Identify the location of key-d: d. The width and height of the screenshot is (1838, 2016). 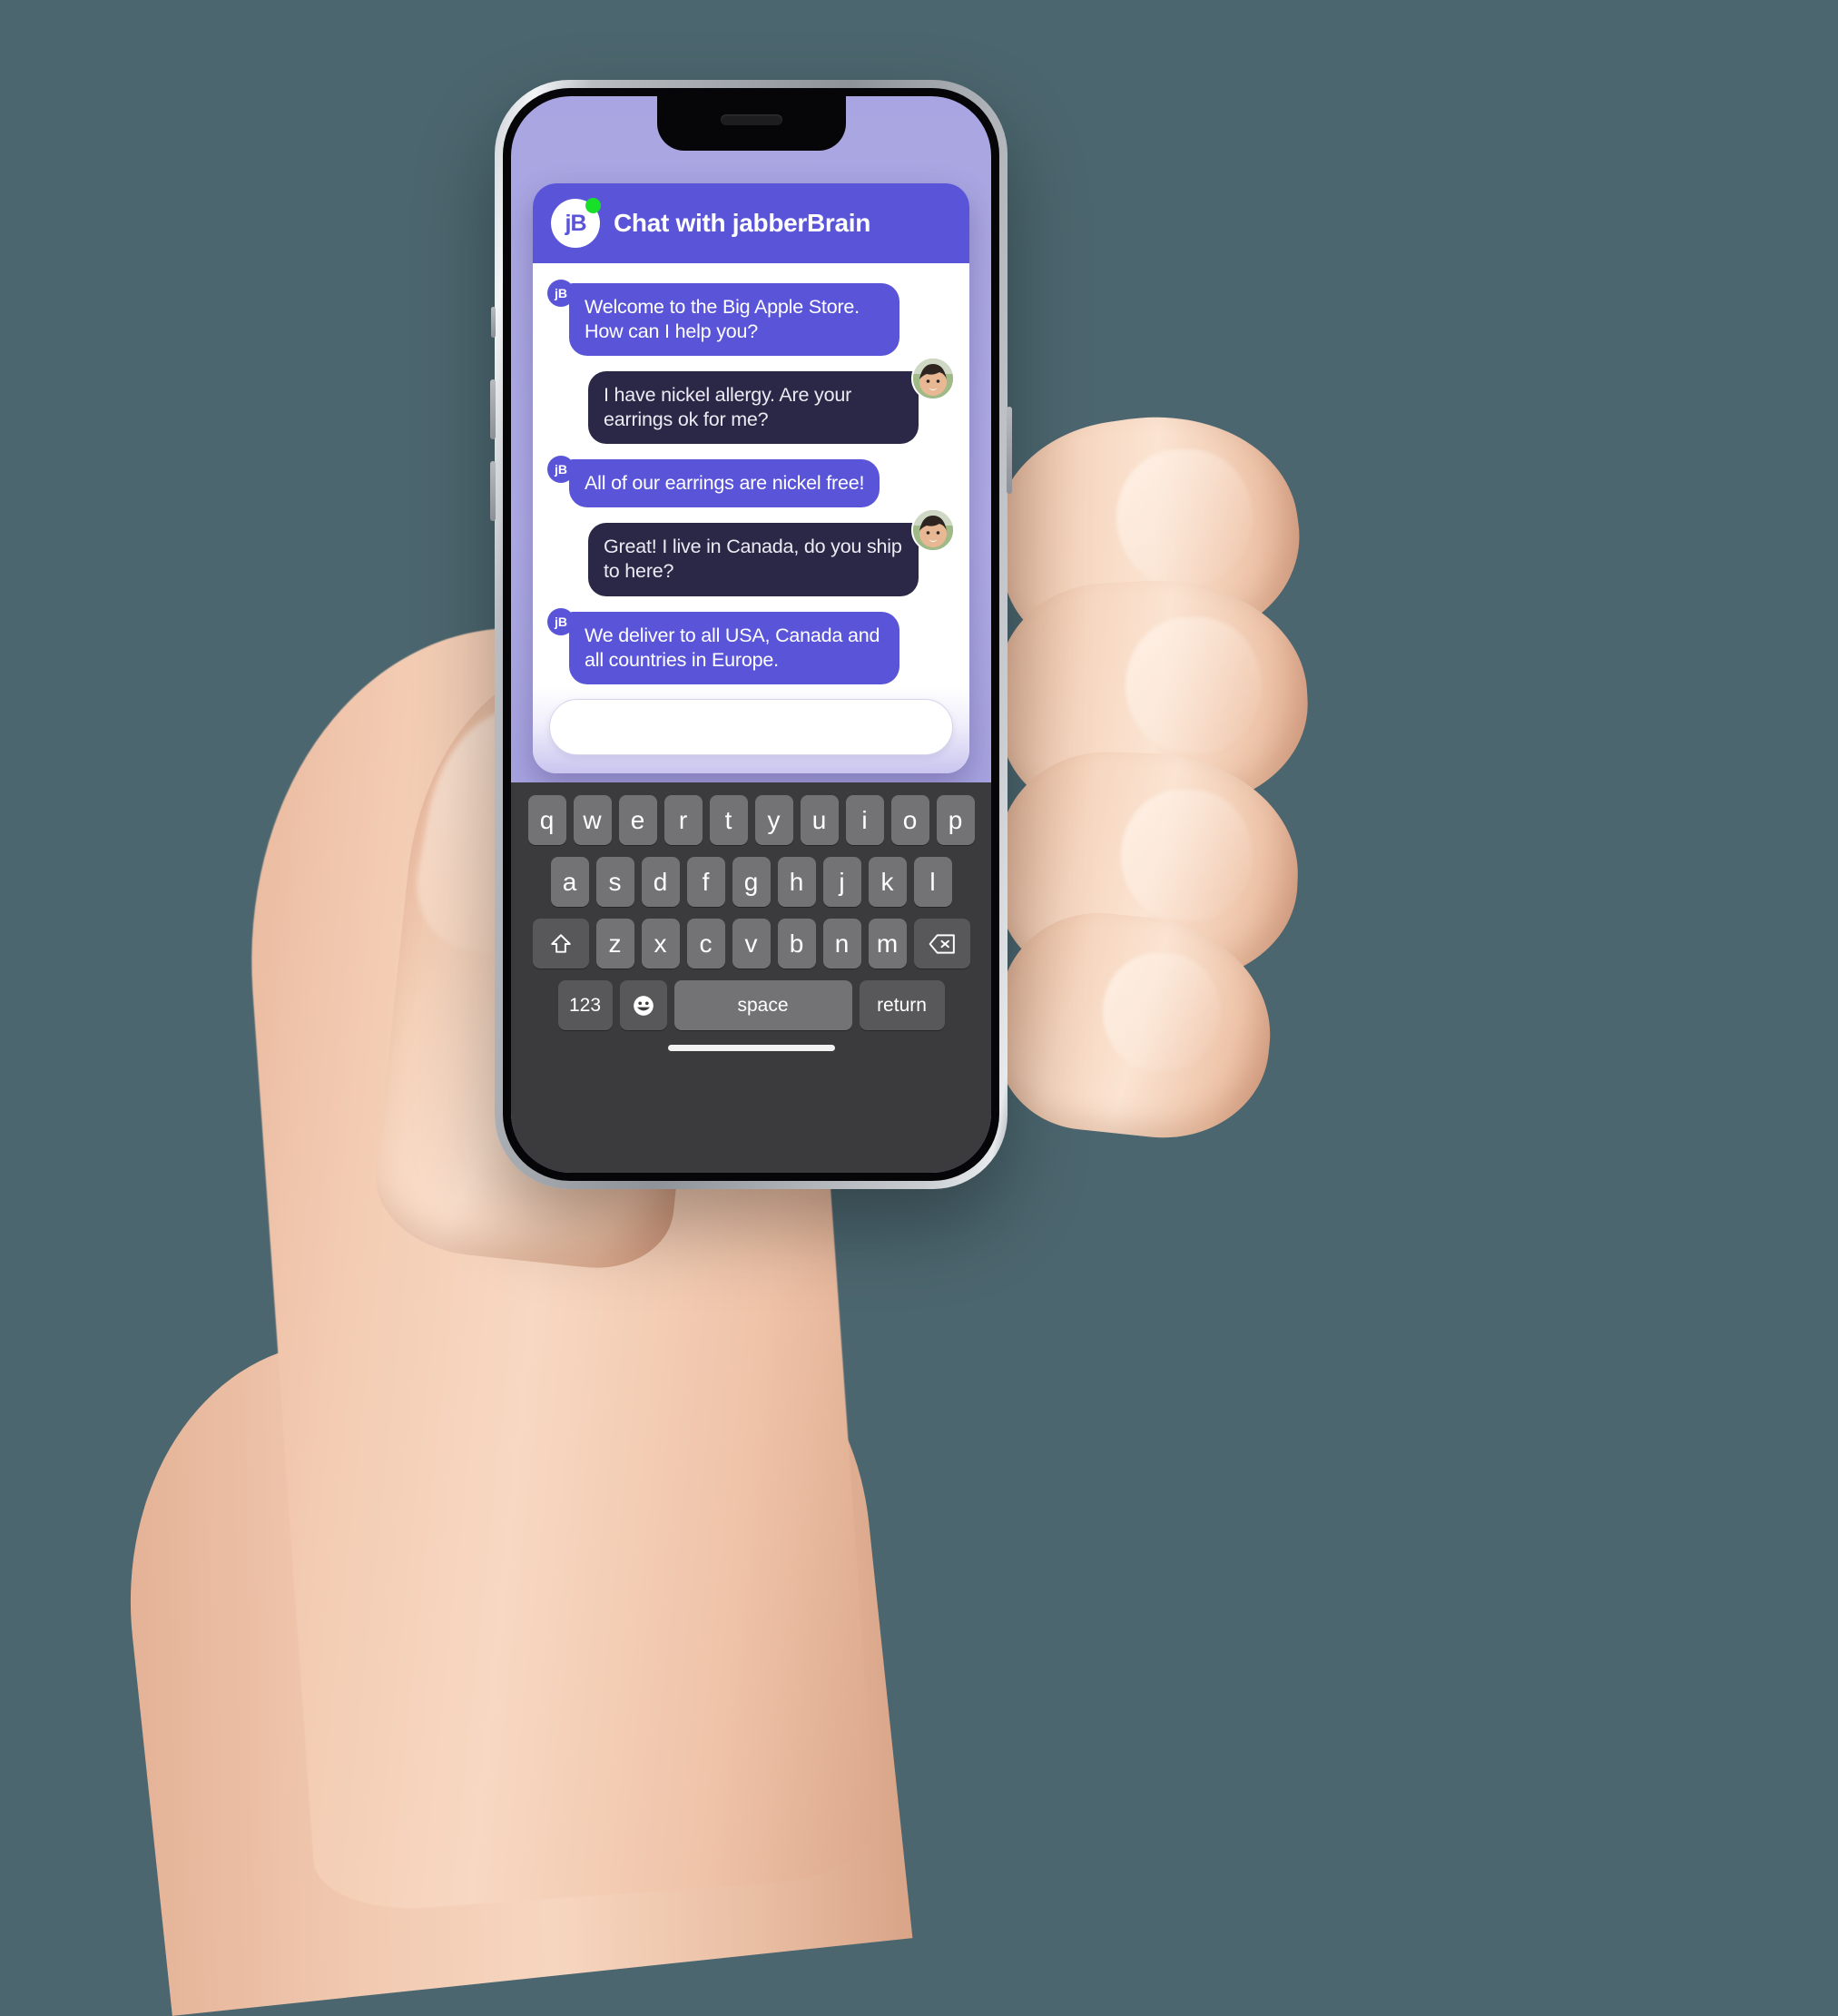
(660, 882).